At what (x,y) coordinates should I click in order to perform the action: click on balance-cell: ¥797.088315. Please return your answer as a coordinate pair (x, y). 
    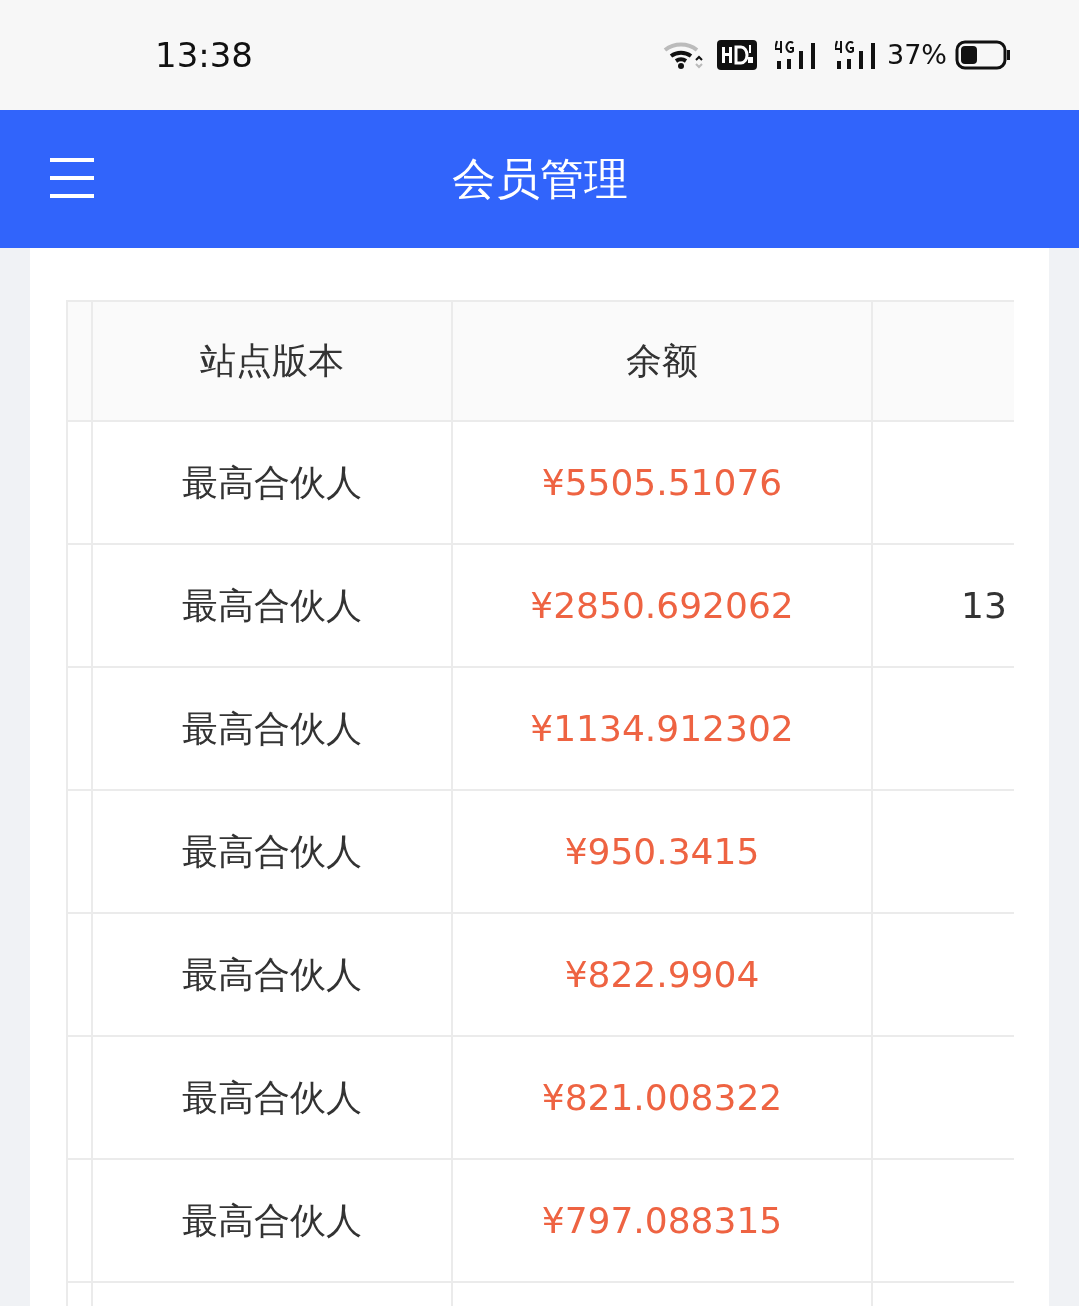
    Looking at the image, I should click on (662, 1220).